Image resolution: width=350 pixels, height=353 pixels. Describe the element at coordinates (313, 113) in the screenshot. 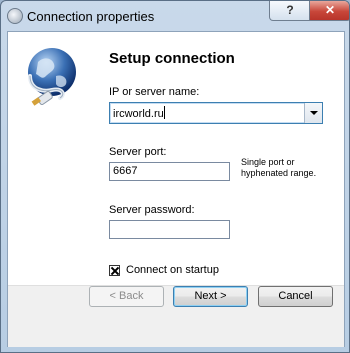

I see `dropdown-arrow-icon` at that location.